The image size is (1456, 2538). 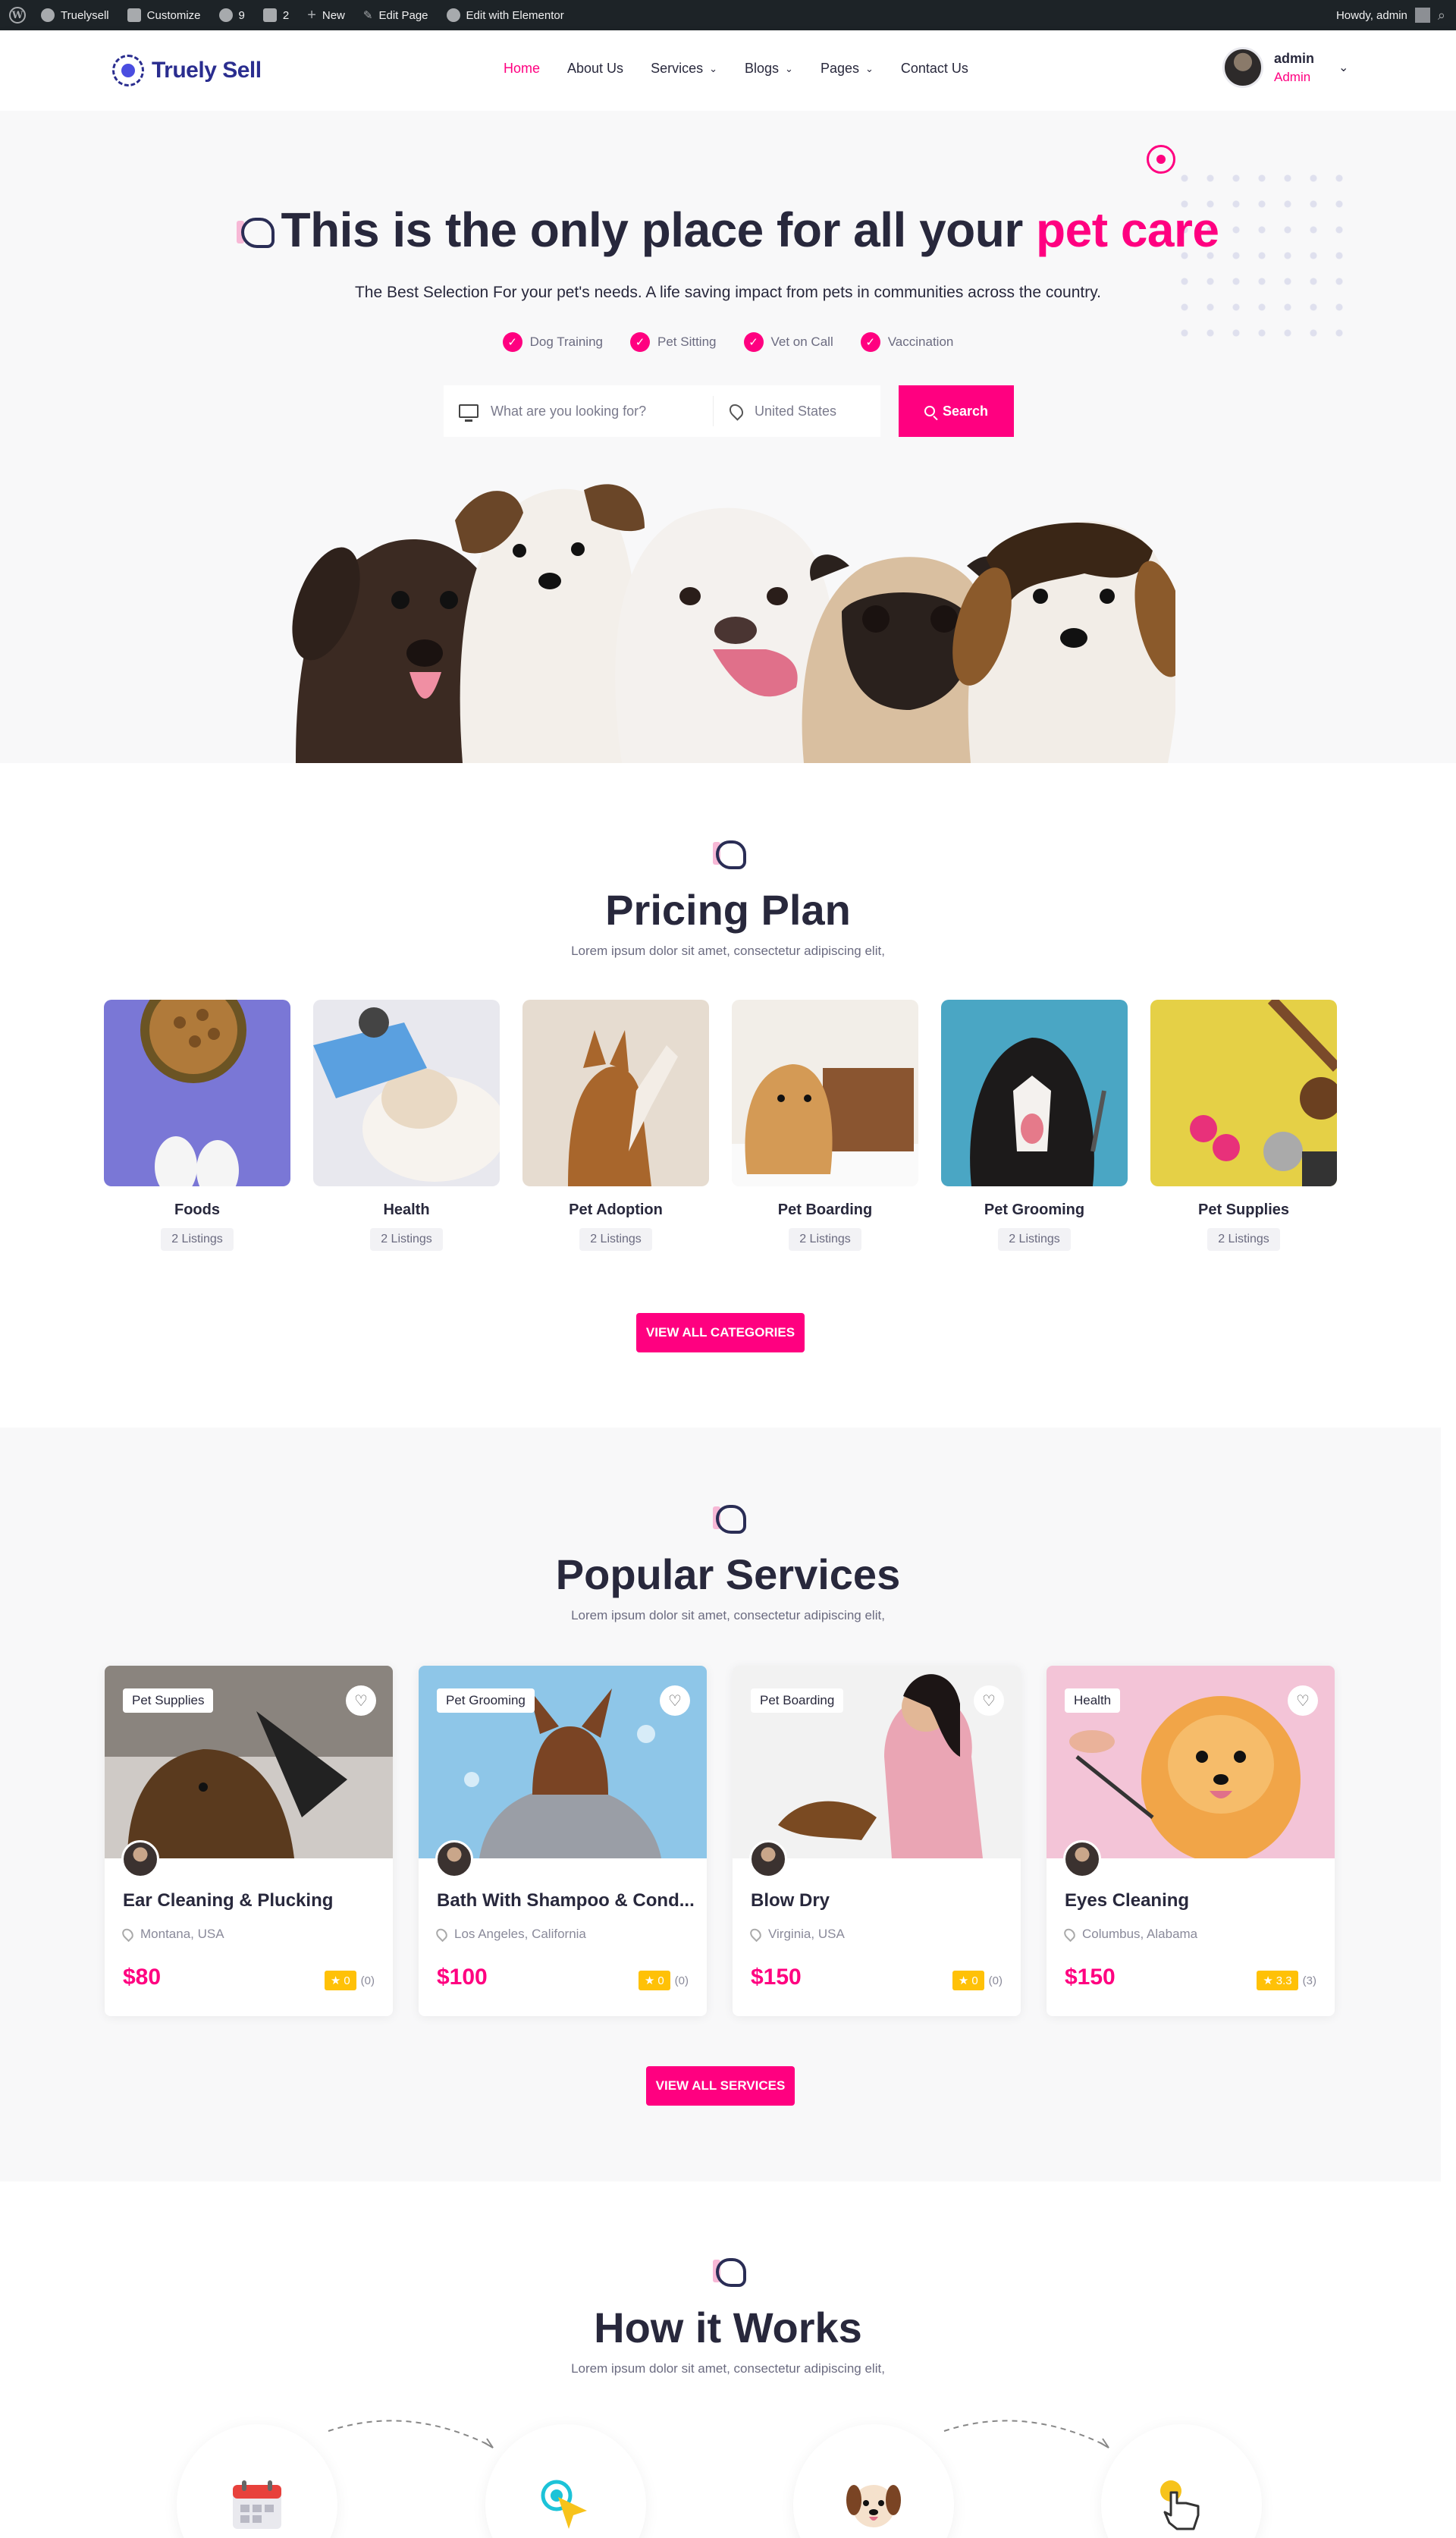 What do you see at coordinates (486, 1701) in the screenshot?
I see `category-badge: Pet Grooming` at bounding box center [486, 1701].